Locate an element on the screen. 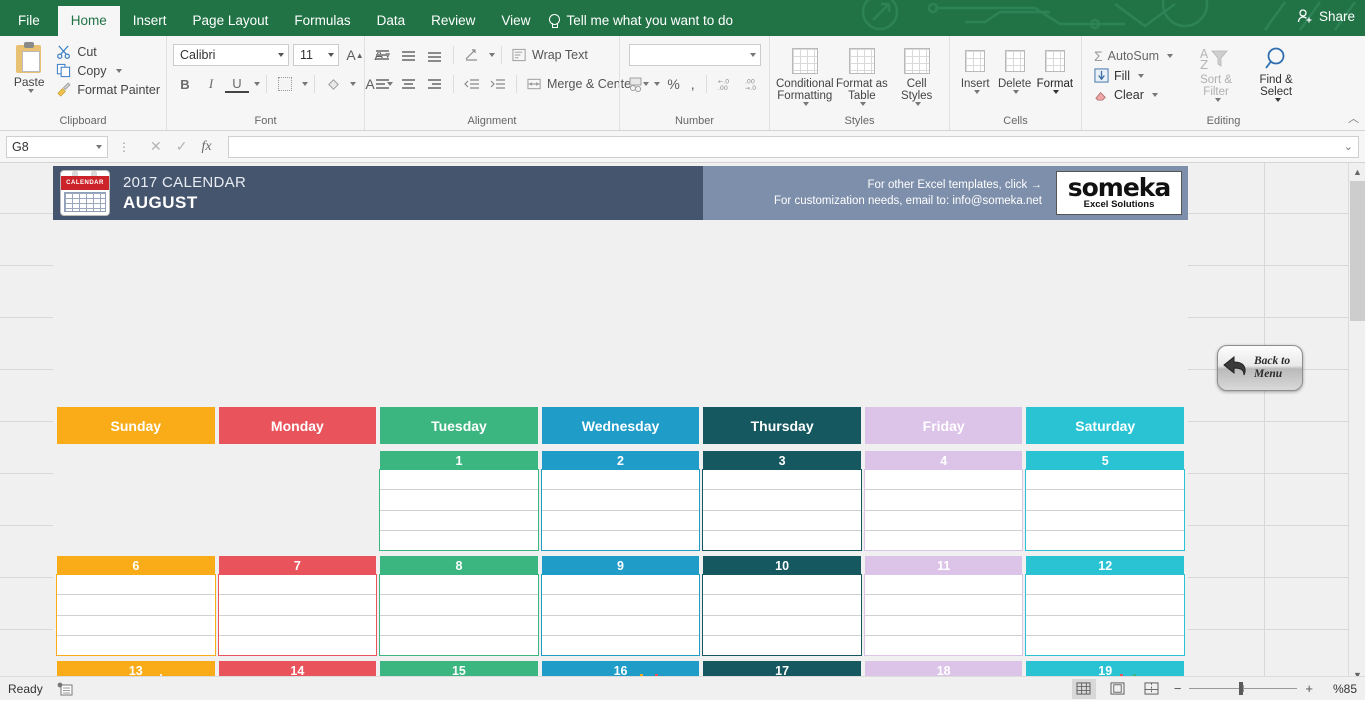 The width and height of the screenshot is (1365, 701). calendar-day-cell-3: 3 is located at coordinates (782, 500).